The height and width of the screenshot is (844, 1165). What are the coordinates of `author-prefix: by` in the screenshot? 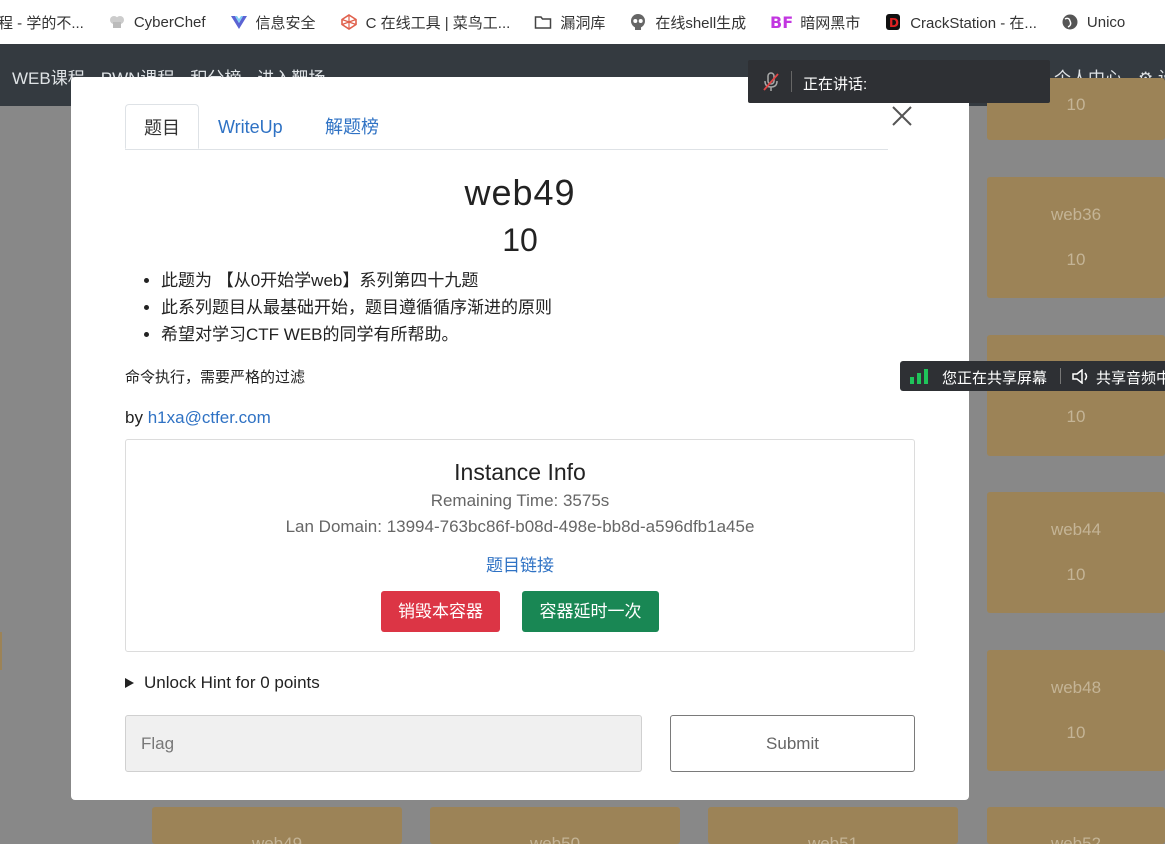 It's located at (134, 417).